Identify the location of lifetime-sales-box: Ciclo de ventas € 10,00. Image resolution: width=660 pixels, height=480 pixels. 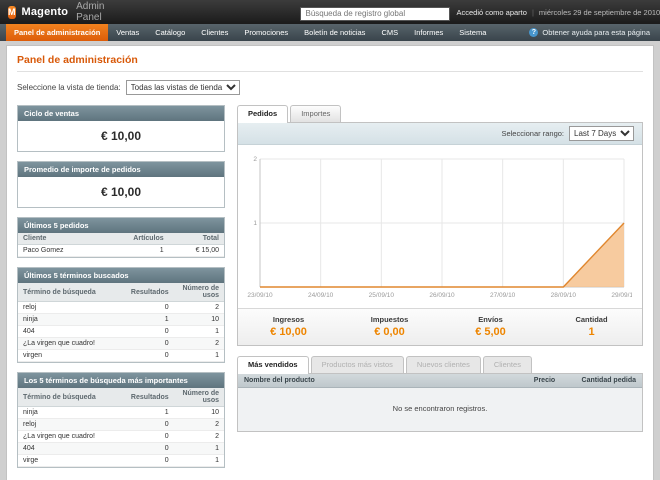
(121, 128).